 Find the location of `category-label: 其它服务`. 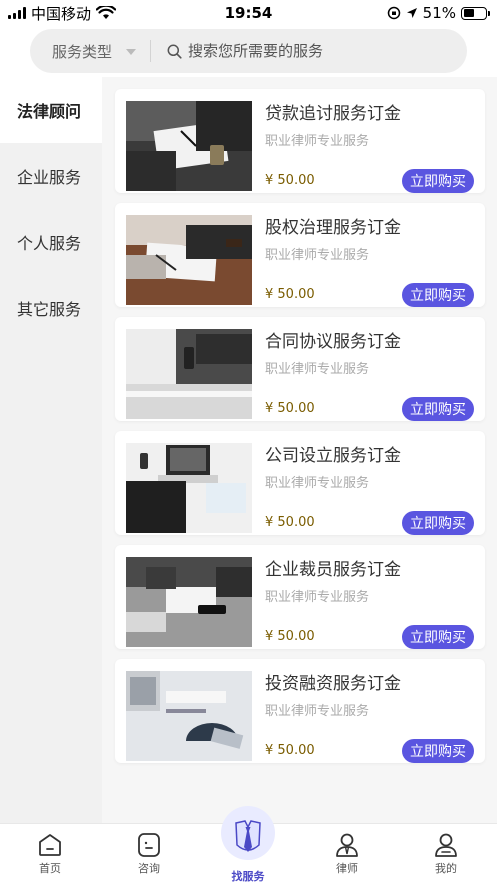

category-label: 其它服务 is located at coordinates (49, 309).